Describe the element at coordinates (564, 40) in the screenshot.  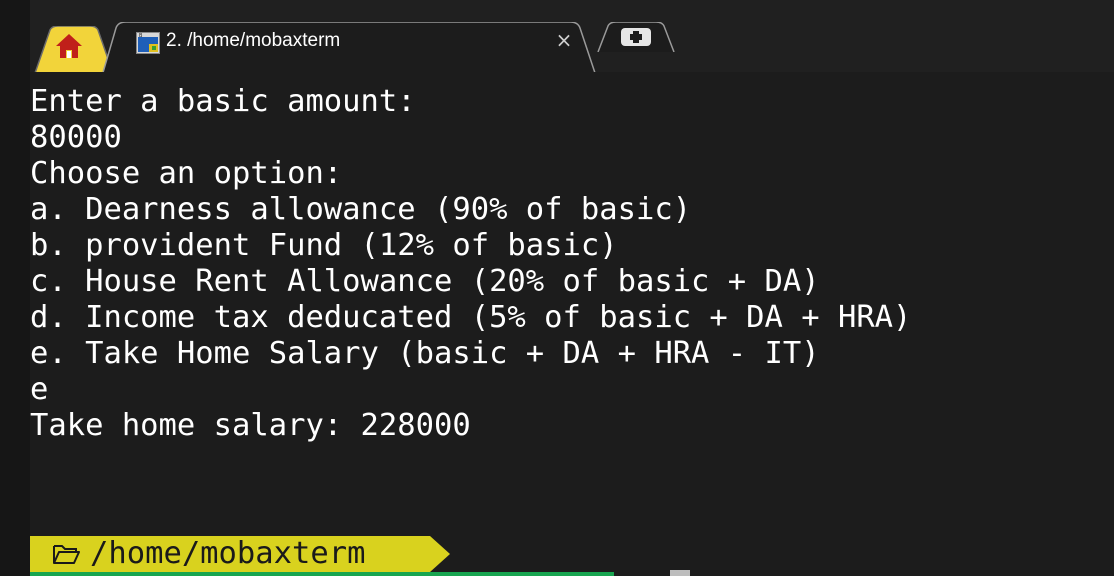
I see `close-tab-icon: ×` at that location.